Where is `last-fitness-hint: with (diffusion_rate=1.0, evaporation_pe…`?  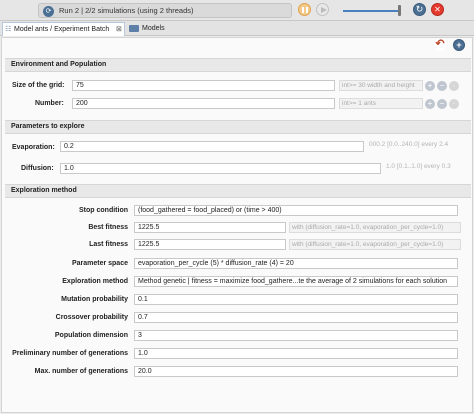
last-fitness-hint: with (diffusion_rate=1.0, evaporation_pe… is located at coordinates (375, 244).